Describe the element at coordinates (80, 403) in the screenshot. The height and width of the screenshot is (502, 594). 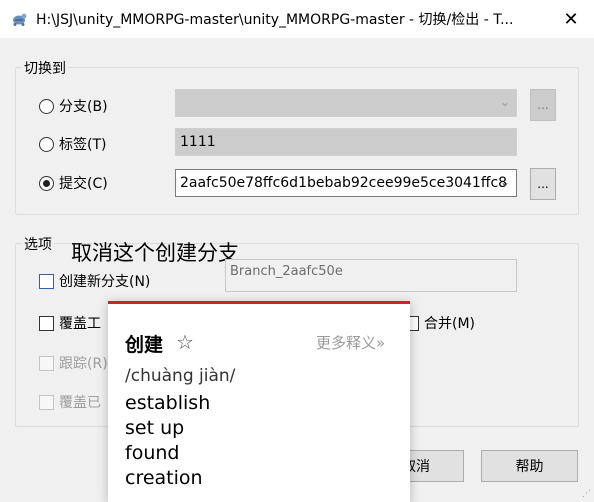
I see `overwrite-existing-label: 覆盖已` at that location.